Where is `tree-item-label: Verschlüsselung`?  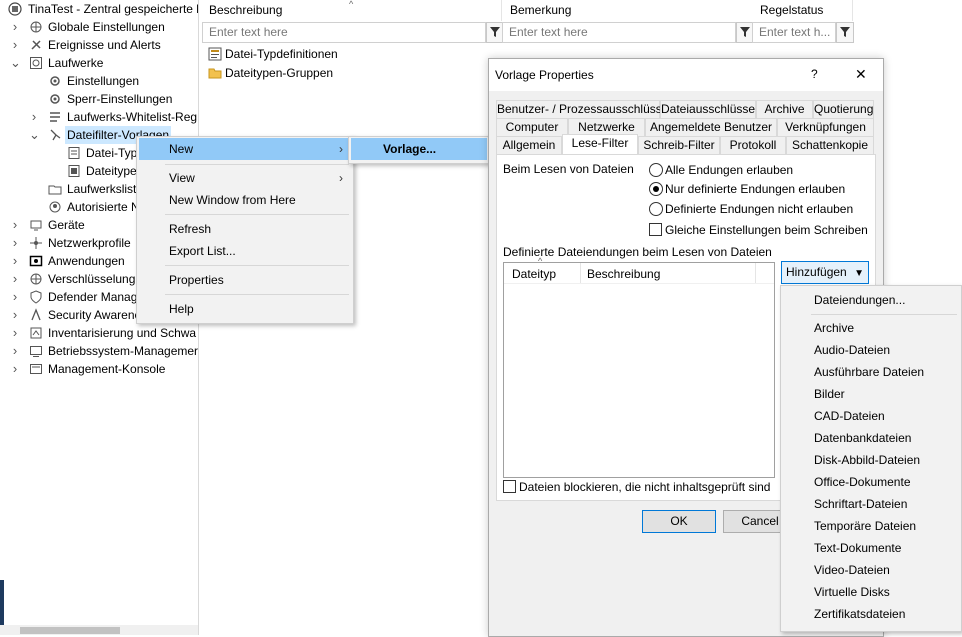 tree-item-label: Verschlüsselung is located at coordinates (92, 279).